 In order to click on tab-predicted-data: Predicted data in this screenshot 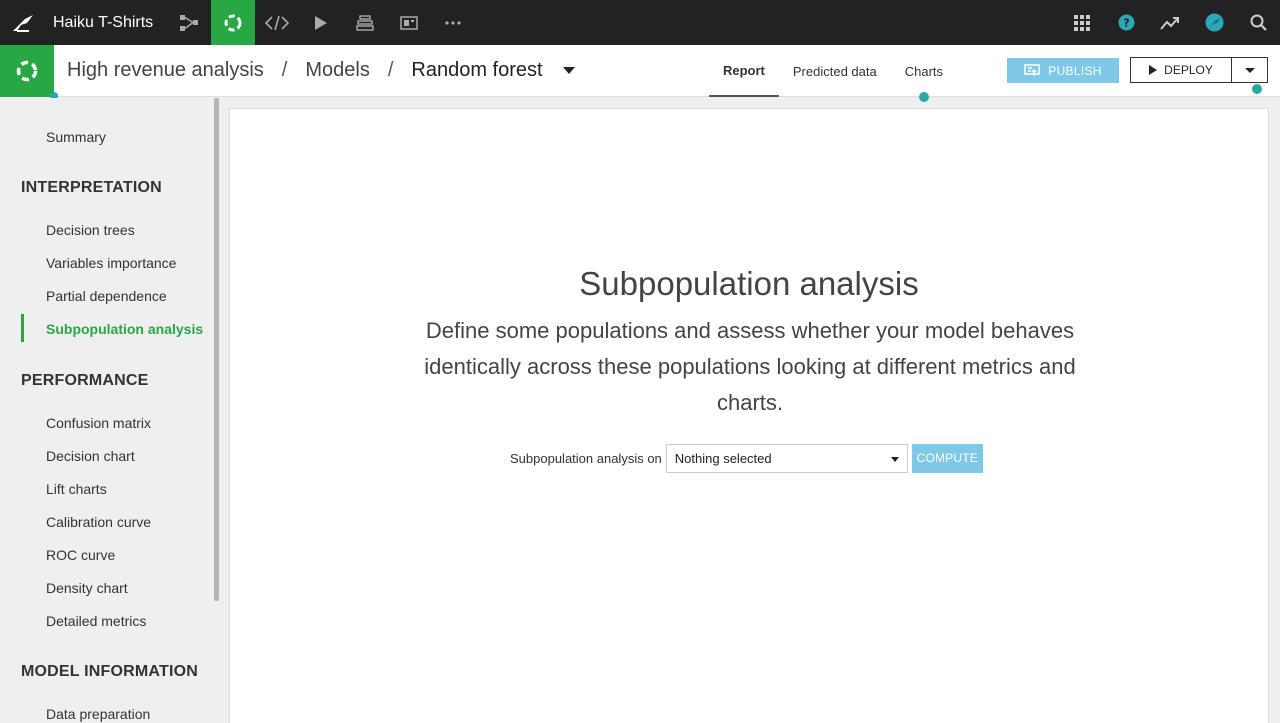, I will do `click(835, 71)`.